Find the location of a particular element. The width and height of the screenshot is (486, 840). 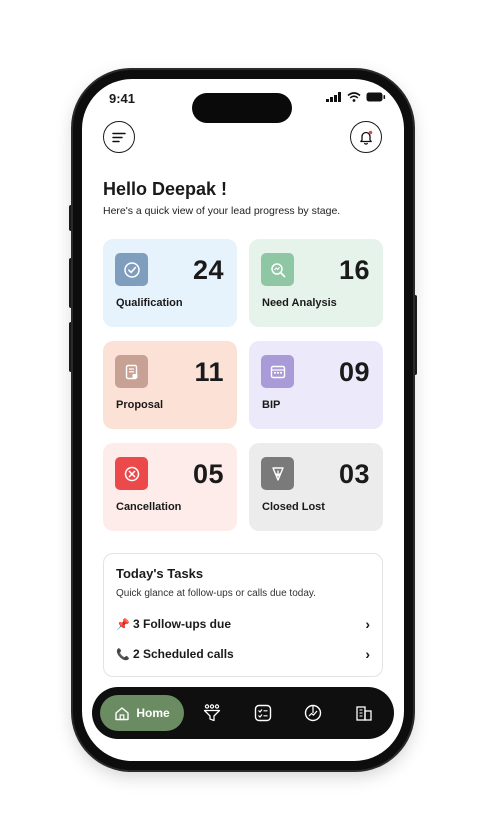

nav-home-label: Home is located at coordinates (153, 713).